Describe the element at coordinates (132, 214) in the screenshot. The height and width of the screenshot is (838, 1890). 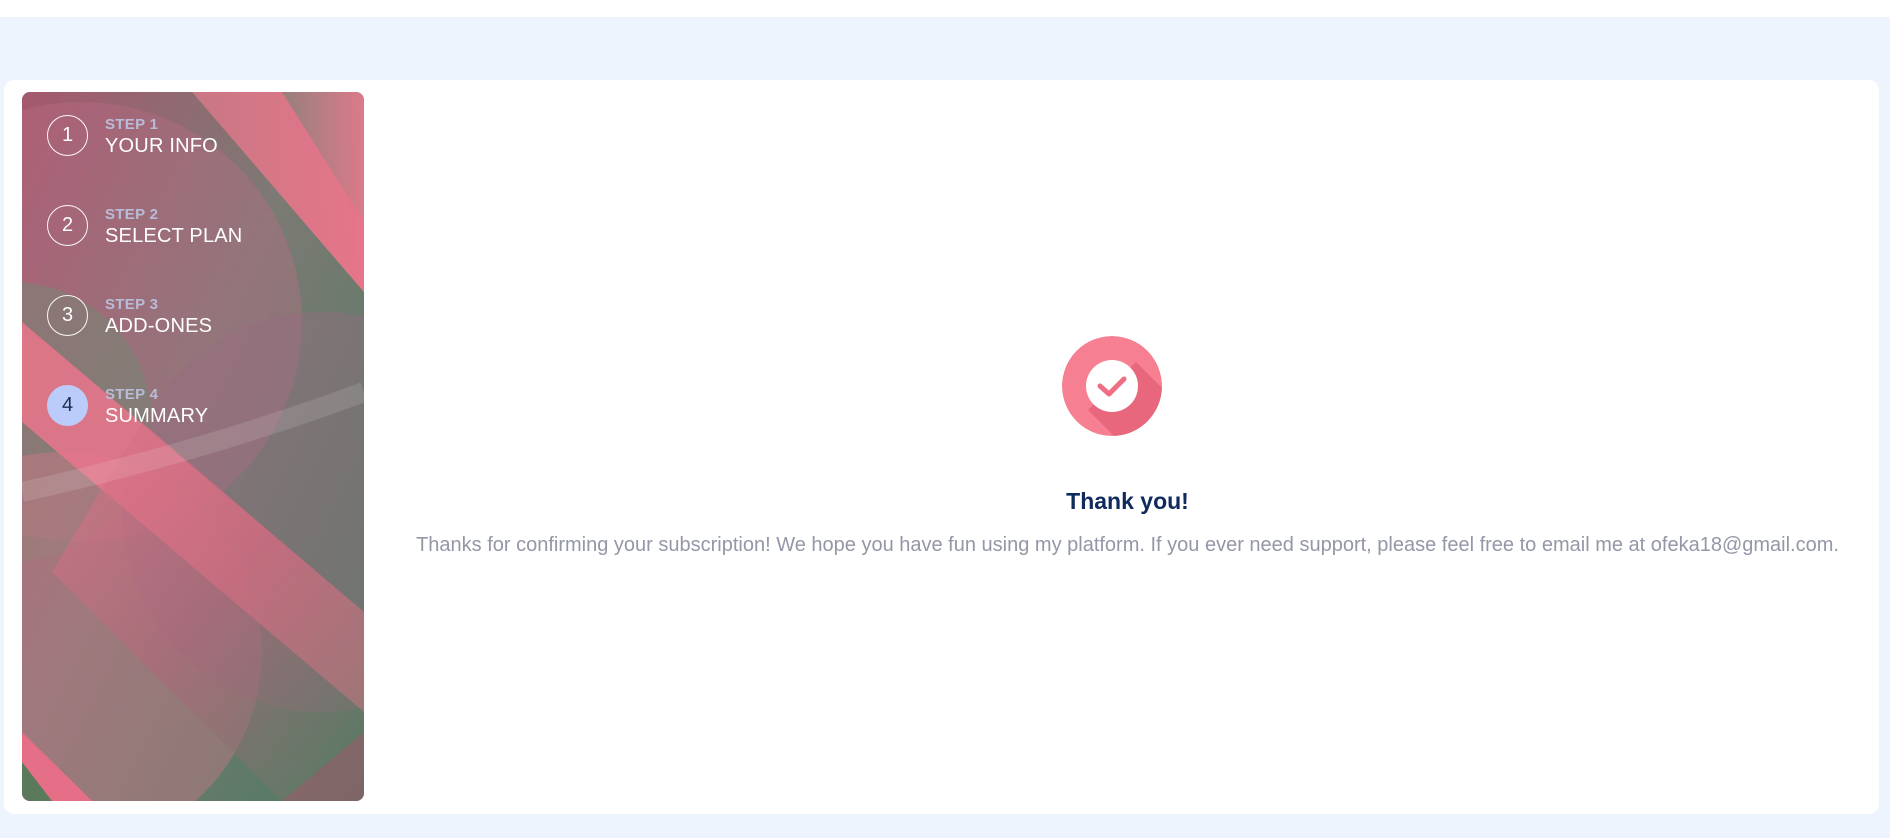
I see `step-sub-label: STEP 2` at that location.